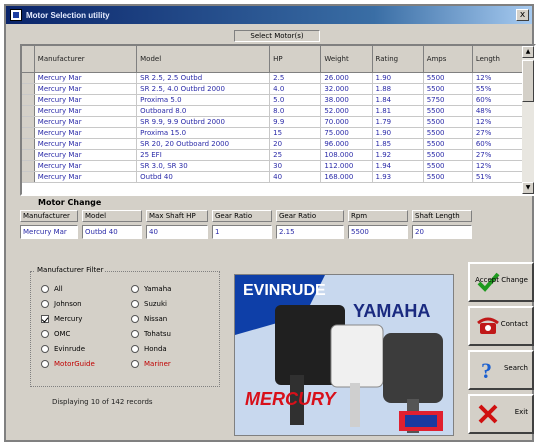 Image resolution: width=538 pixels, height=445 pixels. Describe the element at coordinates (151, 289) in the screenshot. I see `manufacturer-option: Yamaha` at that location.